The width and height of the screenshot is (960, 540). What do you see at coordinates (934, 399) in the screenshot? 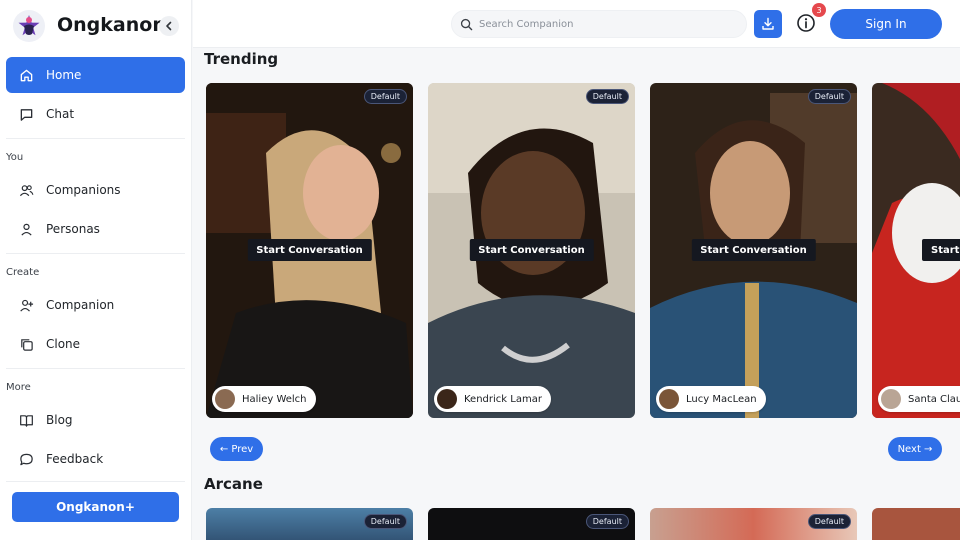
I see `companion-name: Santa Claus` at bounding box center [934, 399].